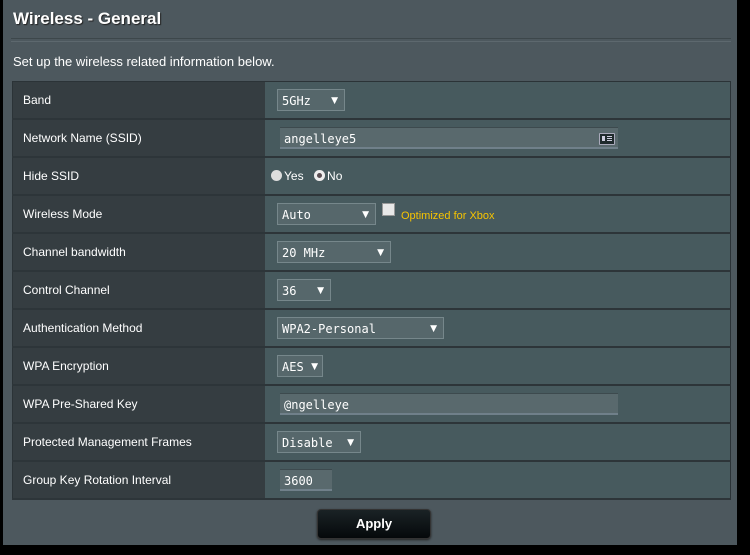 Image resolution: width=750 pixels, height=555 pixels. What do you see at coordinates (276, 175) in the screenshot?
I see `hide-ssid-yes-radio` at bounding box center [276, 175].